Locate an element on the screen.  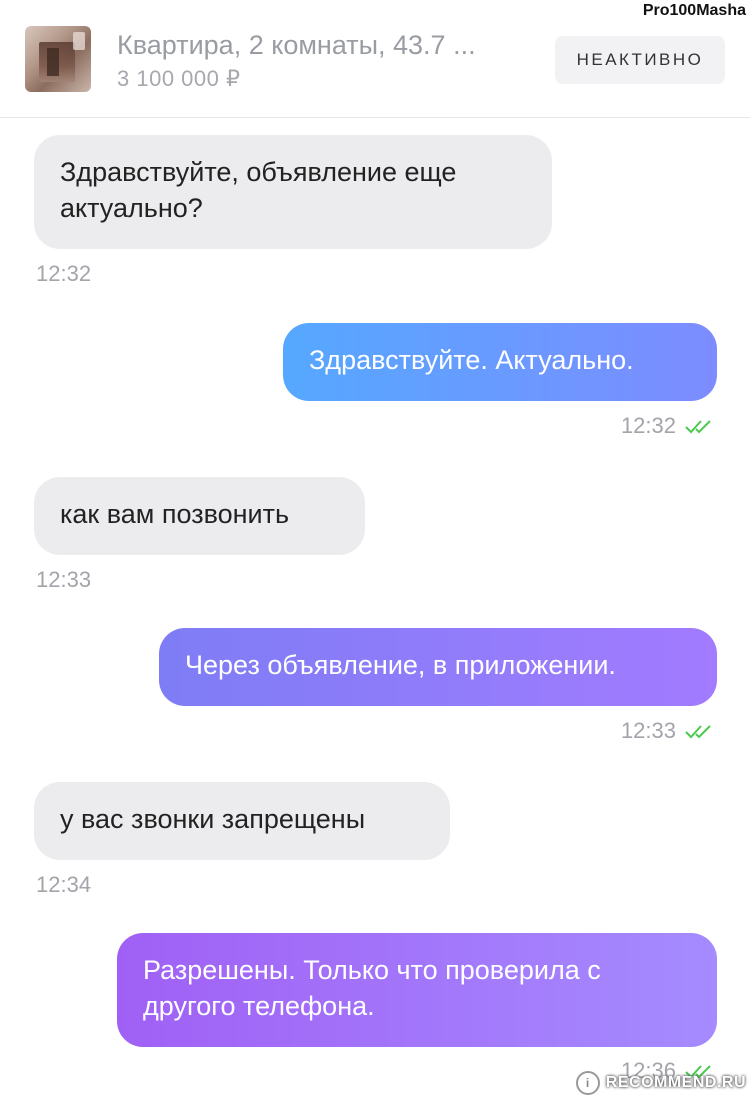
listing-price: 3 100 000 ₽ is located at coordinates (179, 78).